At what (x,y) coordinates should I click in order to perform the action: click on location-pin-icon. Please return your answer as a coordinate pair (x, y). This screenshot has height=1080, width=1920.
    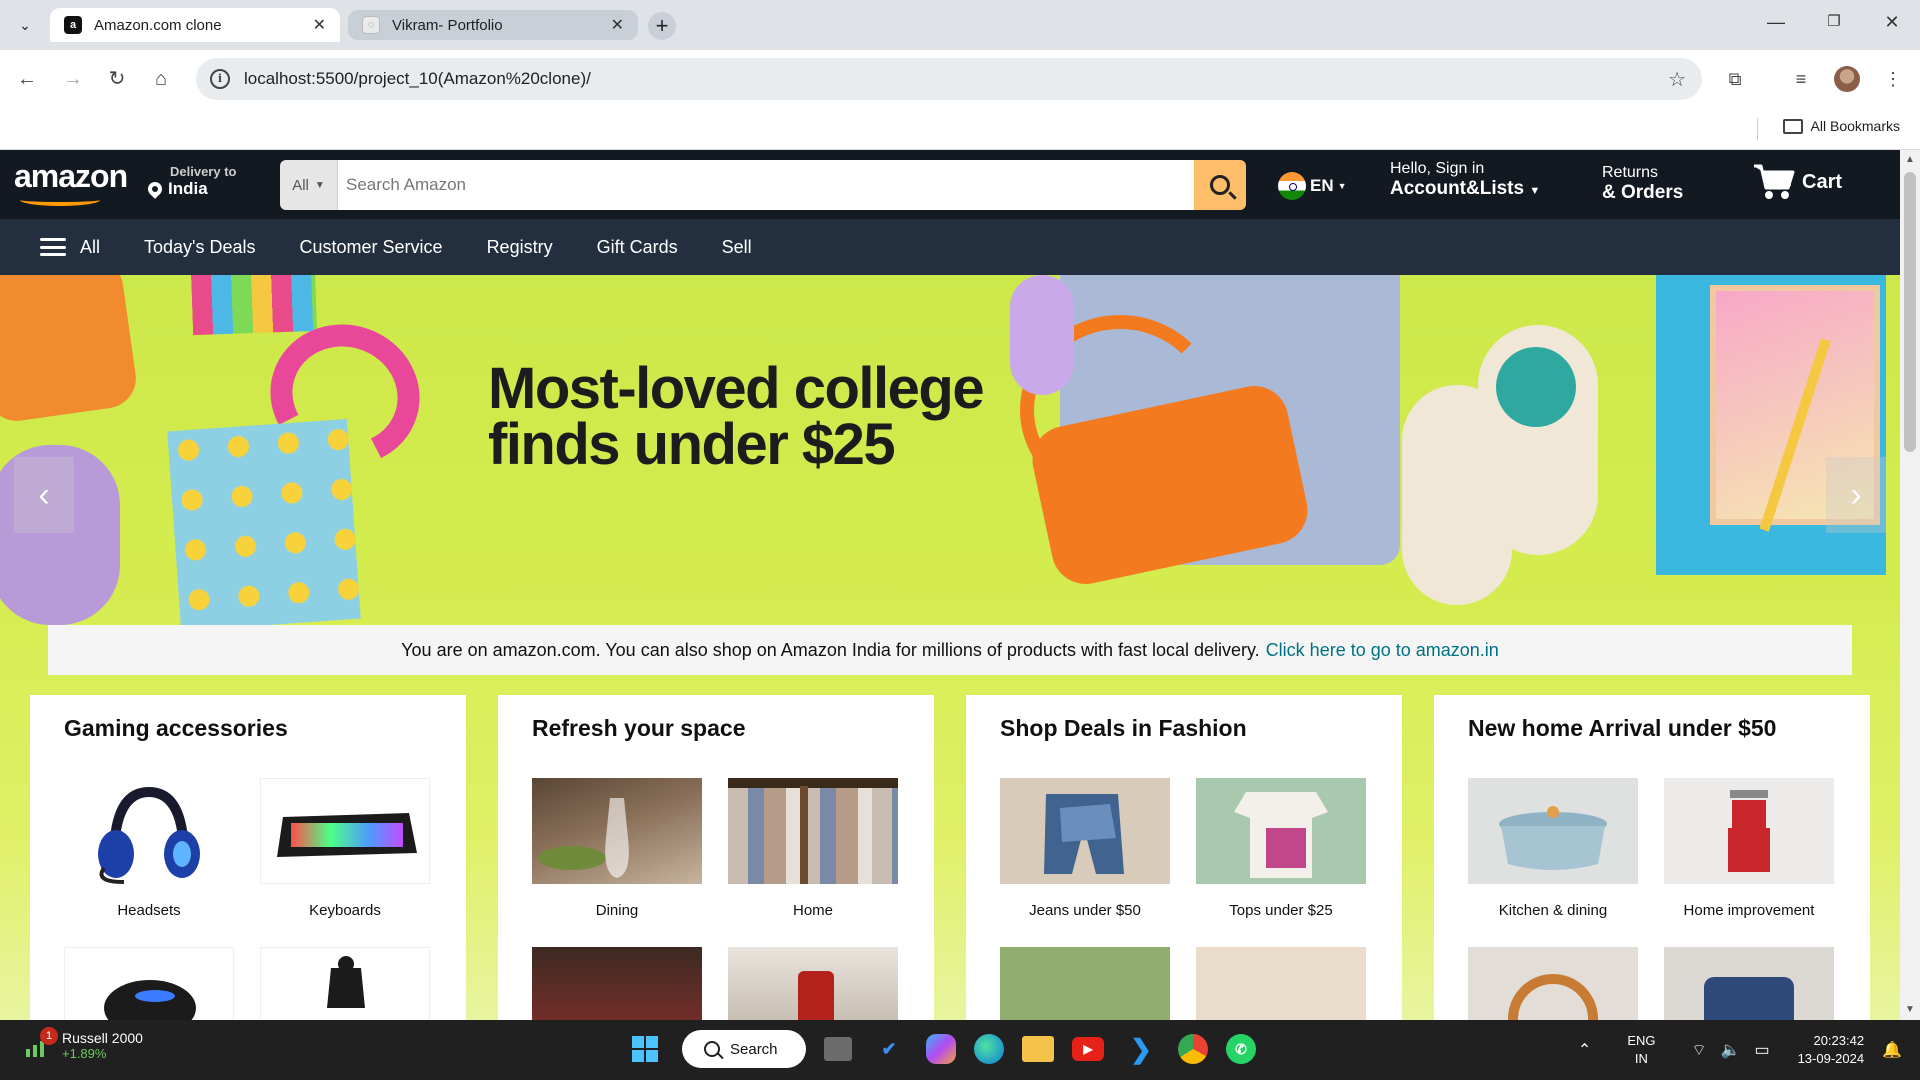
    Looking at the image, I should click on (155, 189).